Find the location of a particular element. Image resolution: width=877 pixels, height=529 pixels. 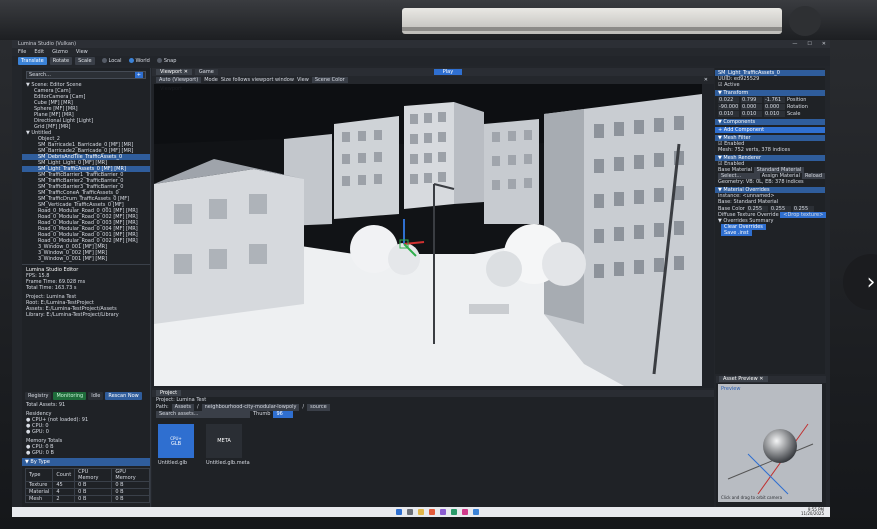

close-button: ✕ is located at coordinates (824, 44).